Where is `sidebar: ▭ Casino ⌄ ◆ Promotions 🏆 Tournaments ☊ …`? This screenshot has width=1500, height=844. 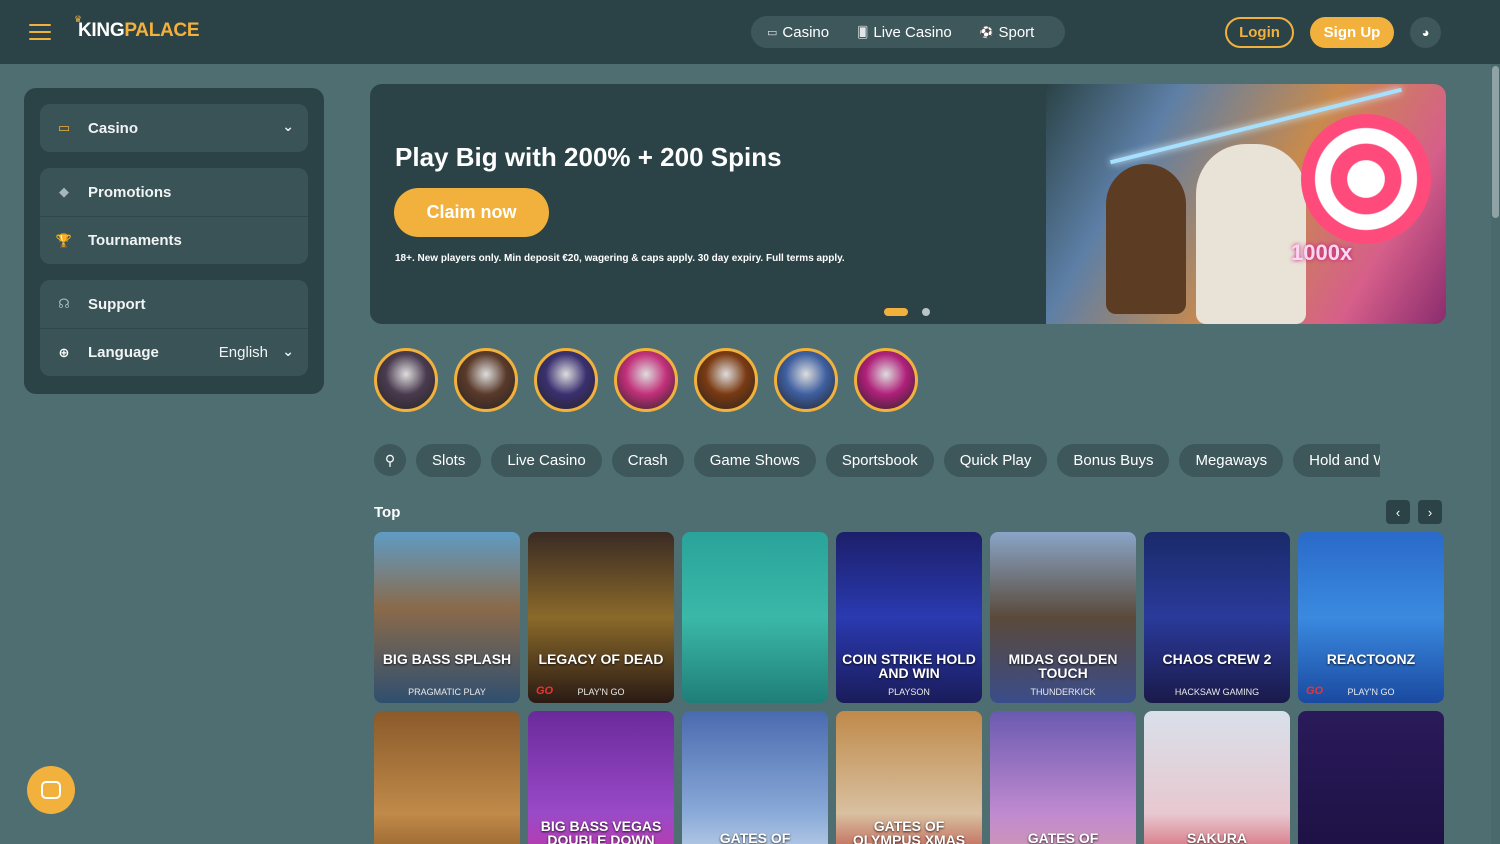 sidebar: ▭ Casino ⌄ ◆ Promotions 🏆 Tournaments ☊ … is located at coordinates (174, 241).